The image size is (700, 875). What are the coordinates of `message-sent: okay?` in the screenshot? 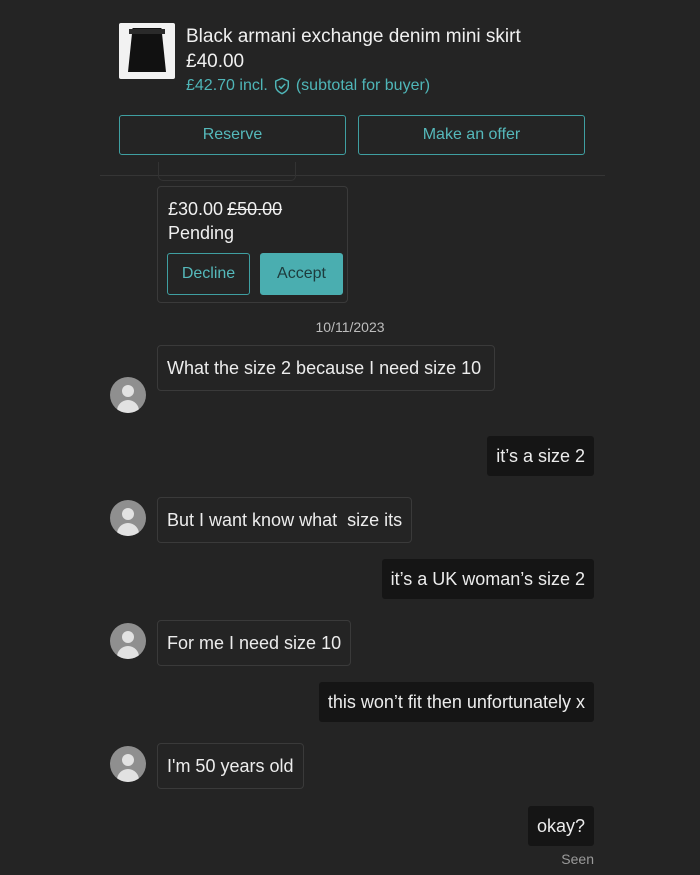 It's located at (560, 826).